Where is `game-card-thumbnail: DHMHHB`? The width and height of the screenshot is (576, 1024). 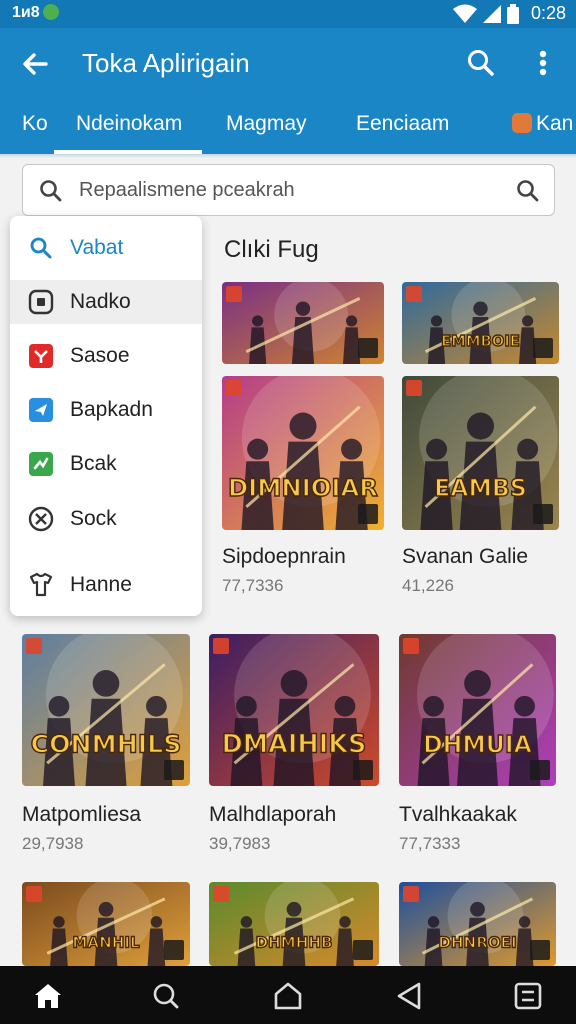
game-card-thumbnail: DHMHHB is located at coordinates (294, 924).